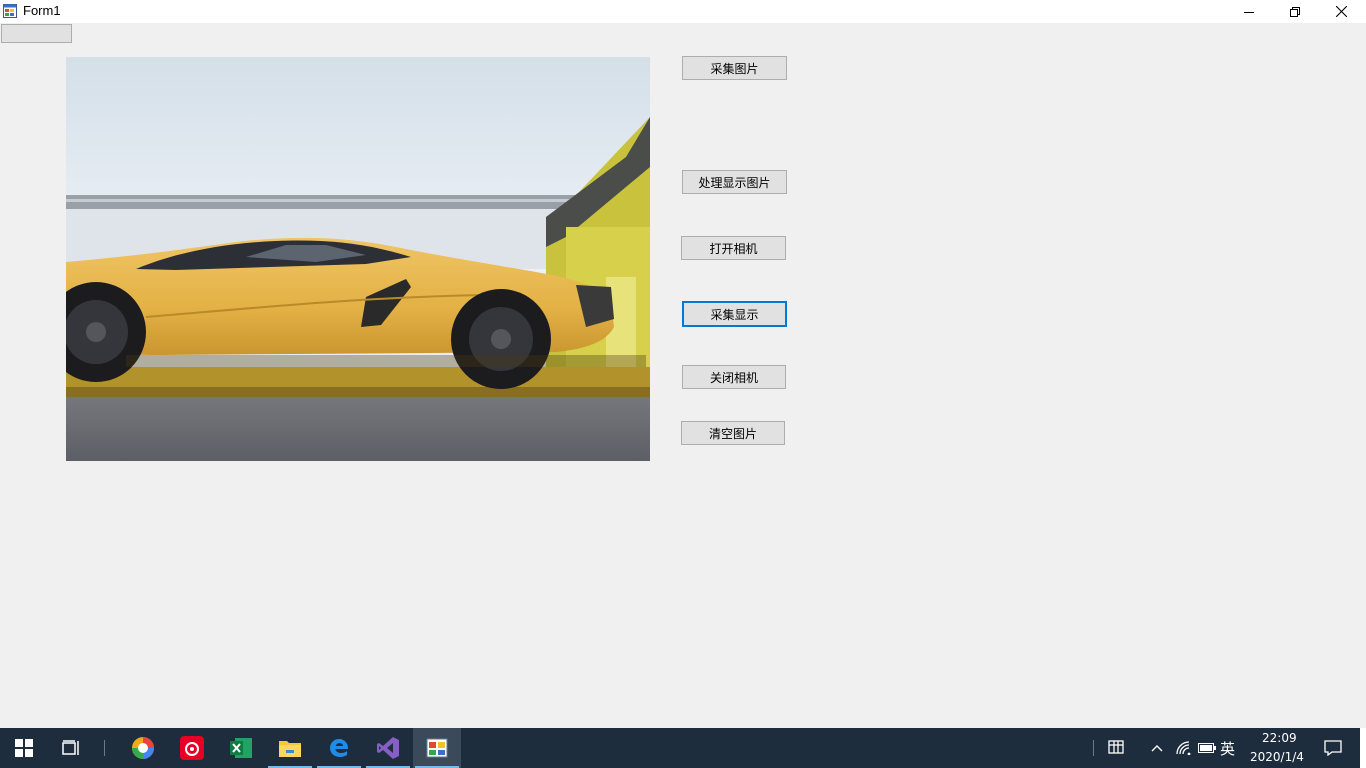 The height and width of the screenshot is (768, 1366). I want to click on battery-icon, so click(1207, 748).